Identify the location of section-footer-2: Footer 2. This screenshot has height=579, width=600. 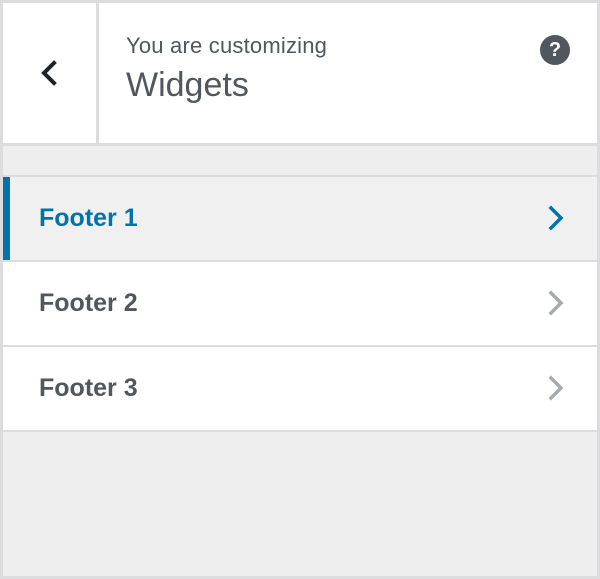
(300, 304).